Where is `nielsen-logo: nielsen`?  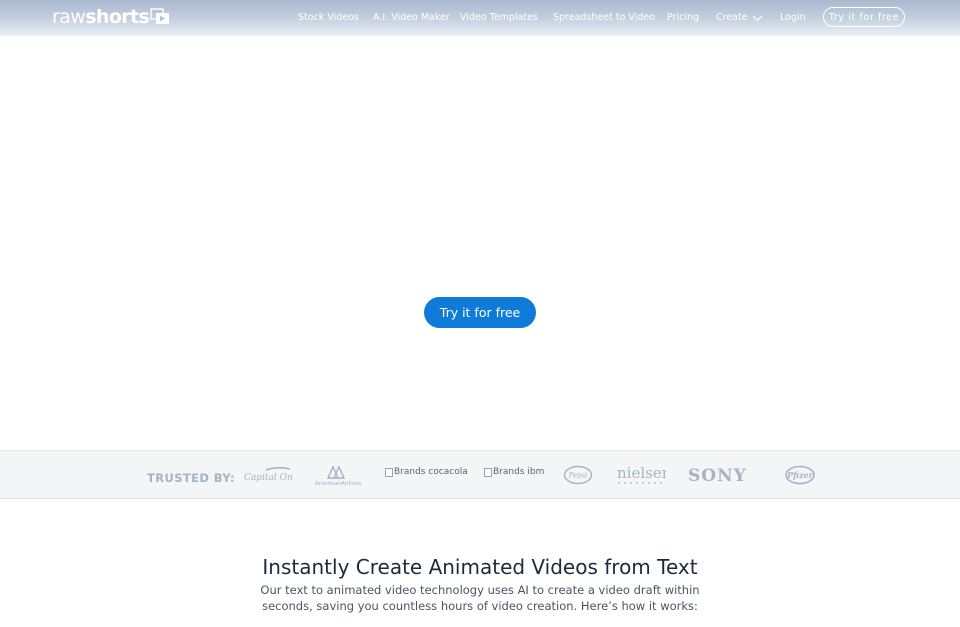 nielsen-logo: nielsen is located at coordinates (641, 474).